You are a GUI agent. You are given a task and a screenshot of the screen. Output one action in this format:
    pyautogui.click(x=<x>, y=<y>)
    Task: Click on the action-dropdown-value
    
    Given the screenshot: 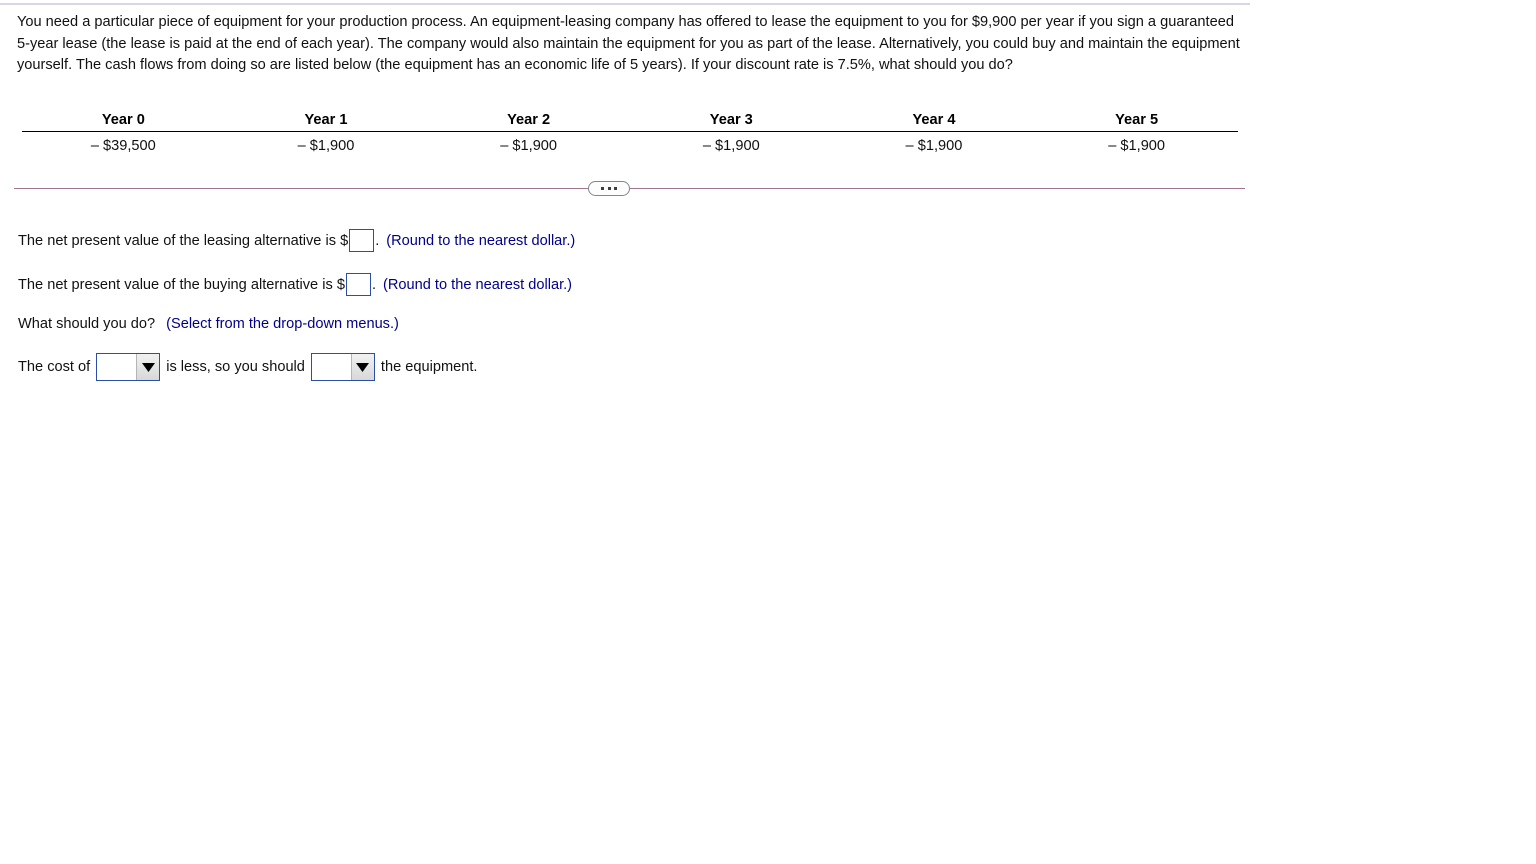 What is the action you would take?
    pyautogui.click(x=331, y=367)
    